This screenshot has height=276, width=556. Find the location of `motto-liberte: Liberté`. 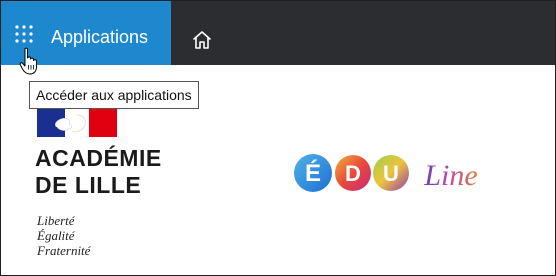

motto-liberte: Liberté is located at coordinates (56, 220).